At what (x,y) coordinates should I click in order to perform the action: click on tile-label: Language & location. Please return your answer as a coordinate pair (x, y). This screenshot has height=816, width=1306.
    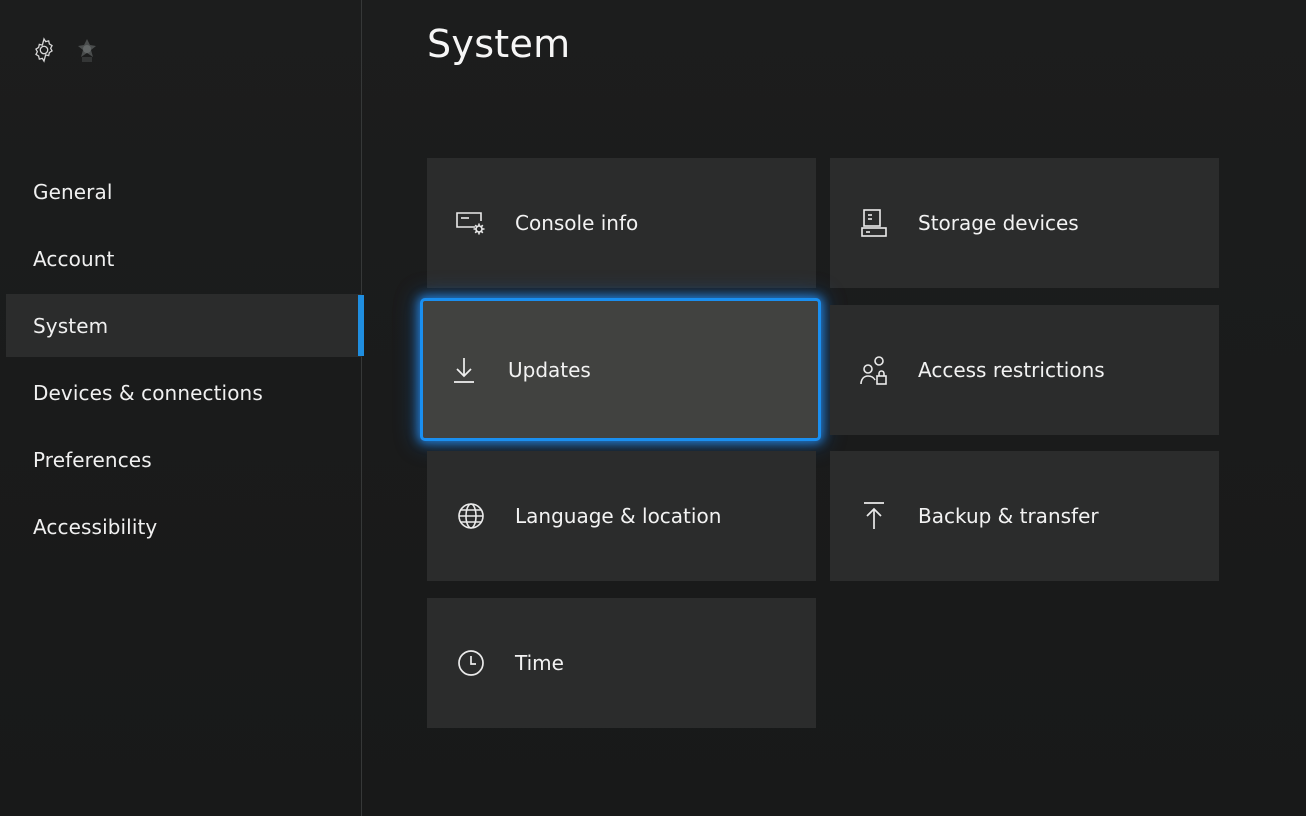
    Looking at the image, I should click on (618, 516).